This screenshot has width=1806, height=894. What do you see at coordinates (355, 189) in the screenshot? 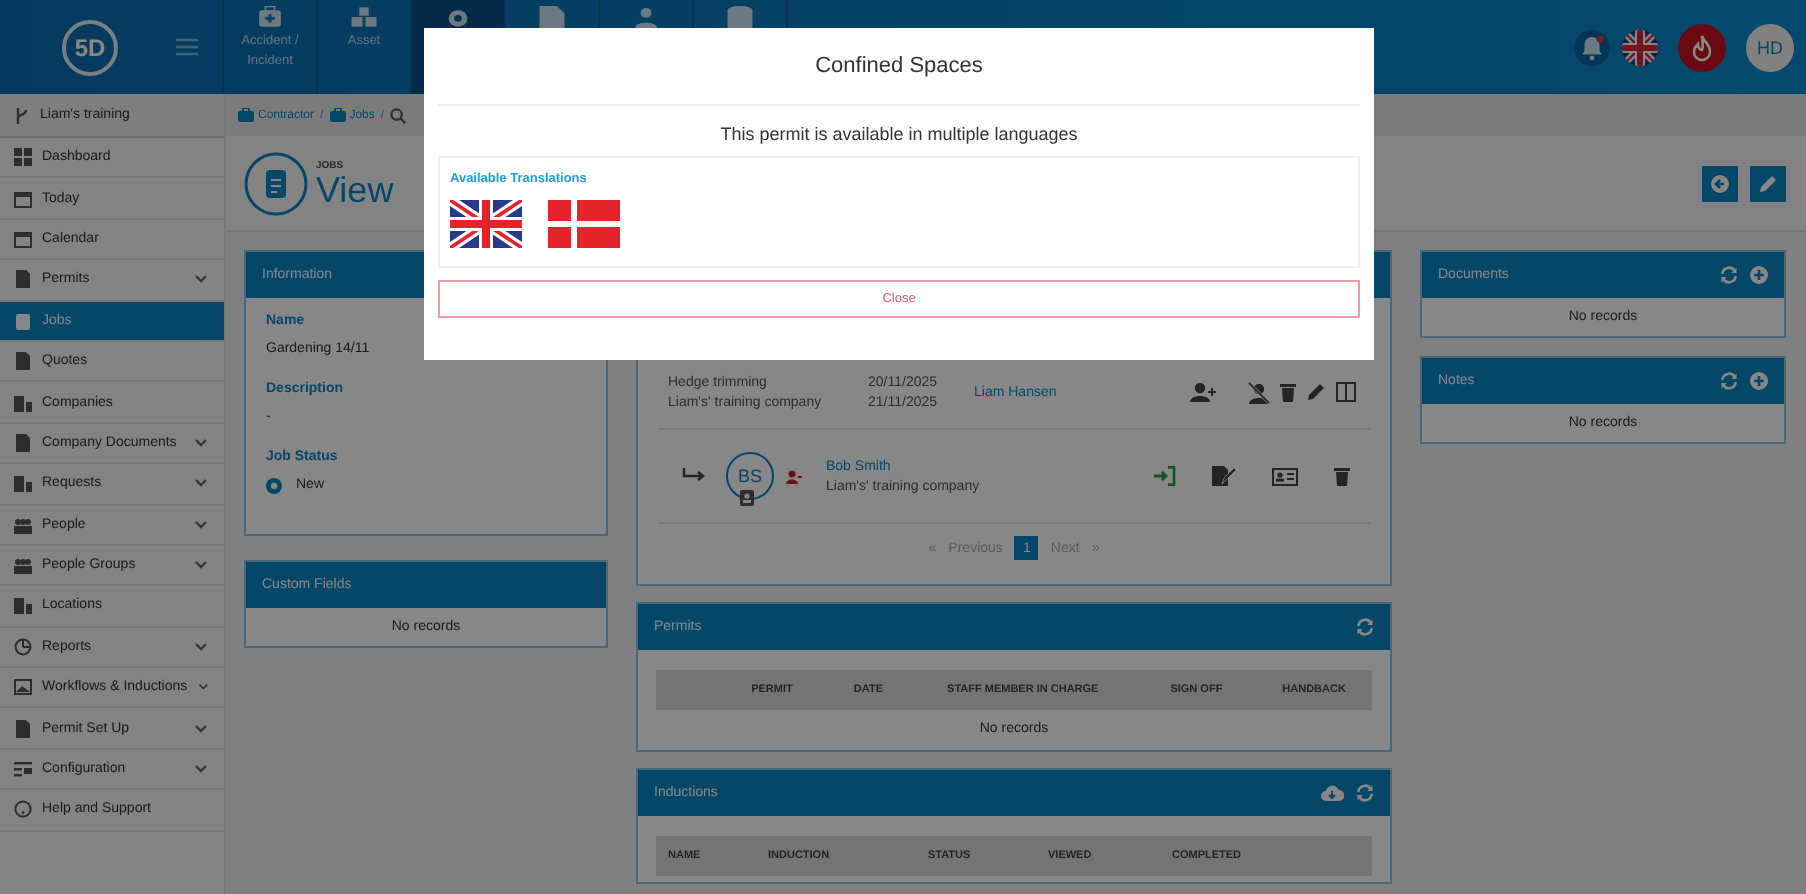
I see `page-title: View` at bounding box center [355, 189].